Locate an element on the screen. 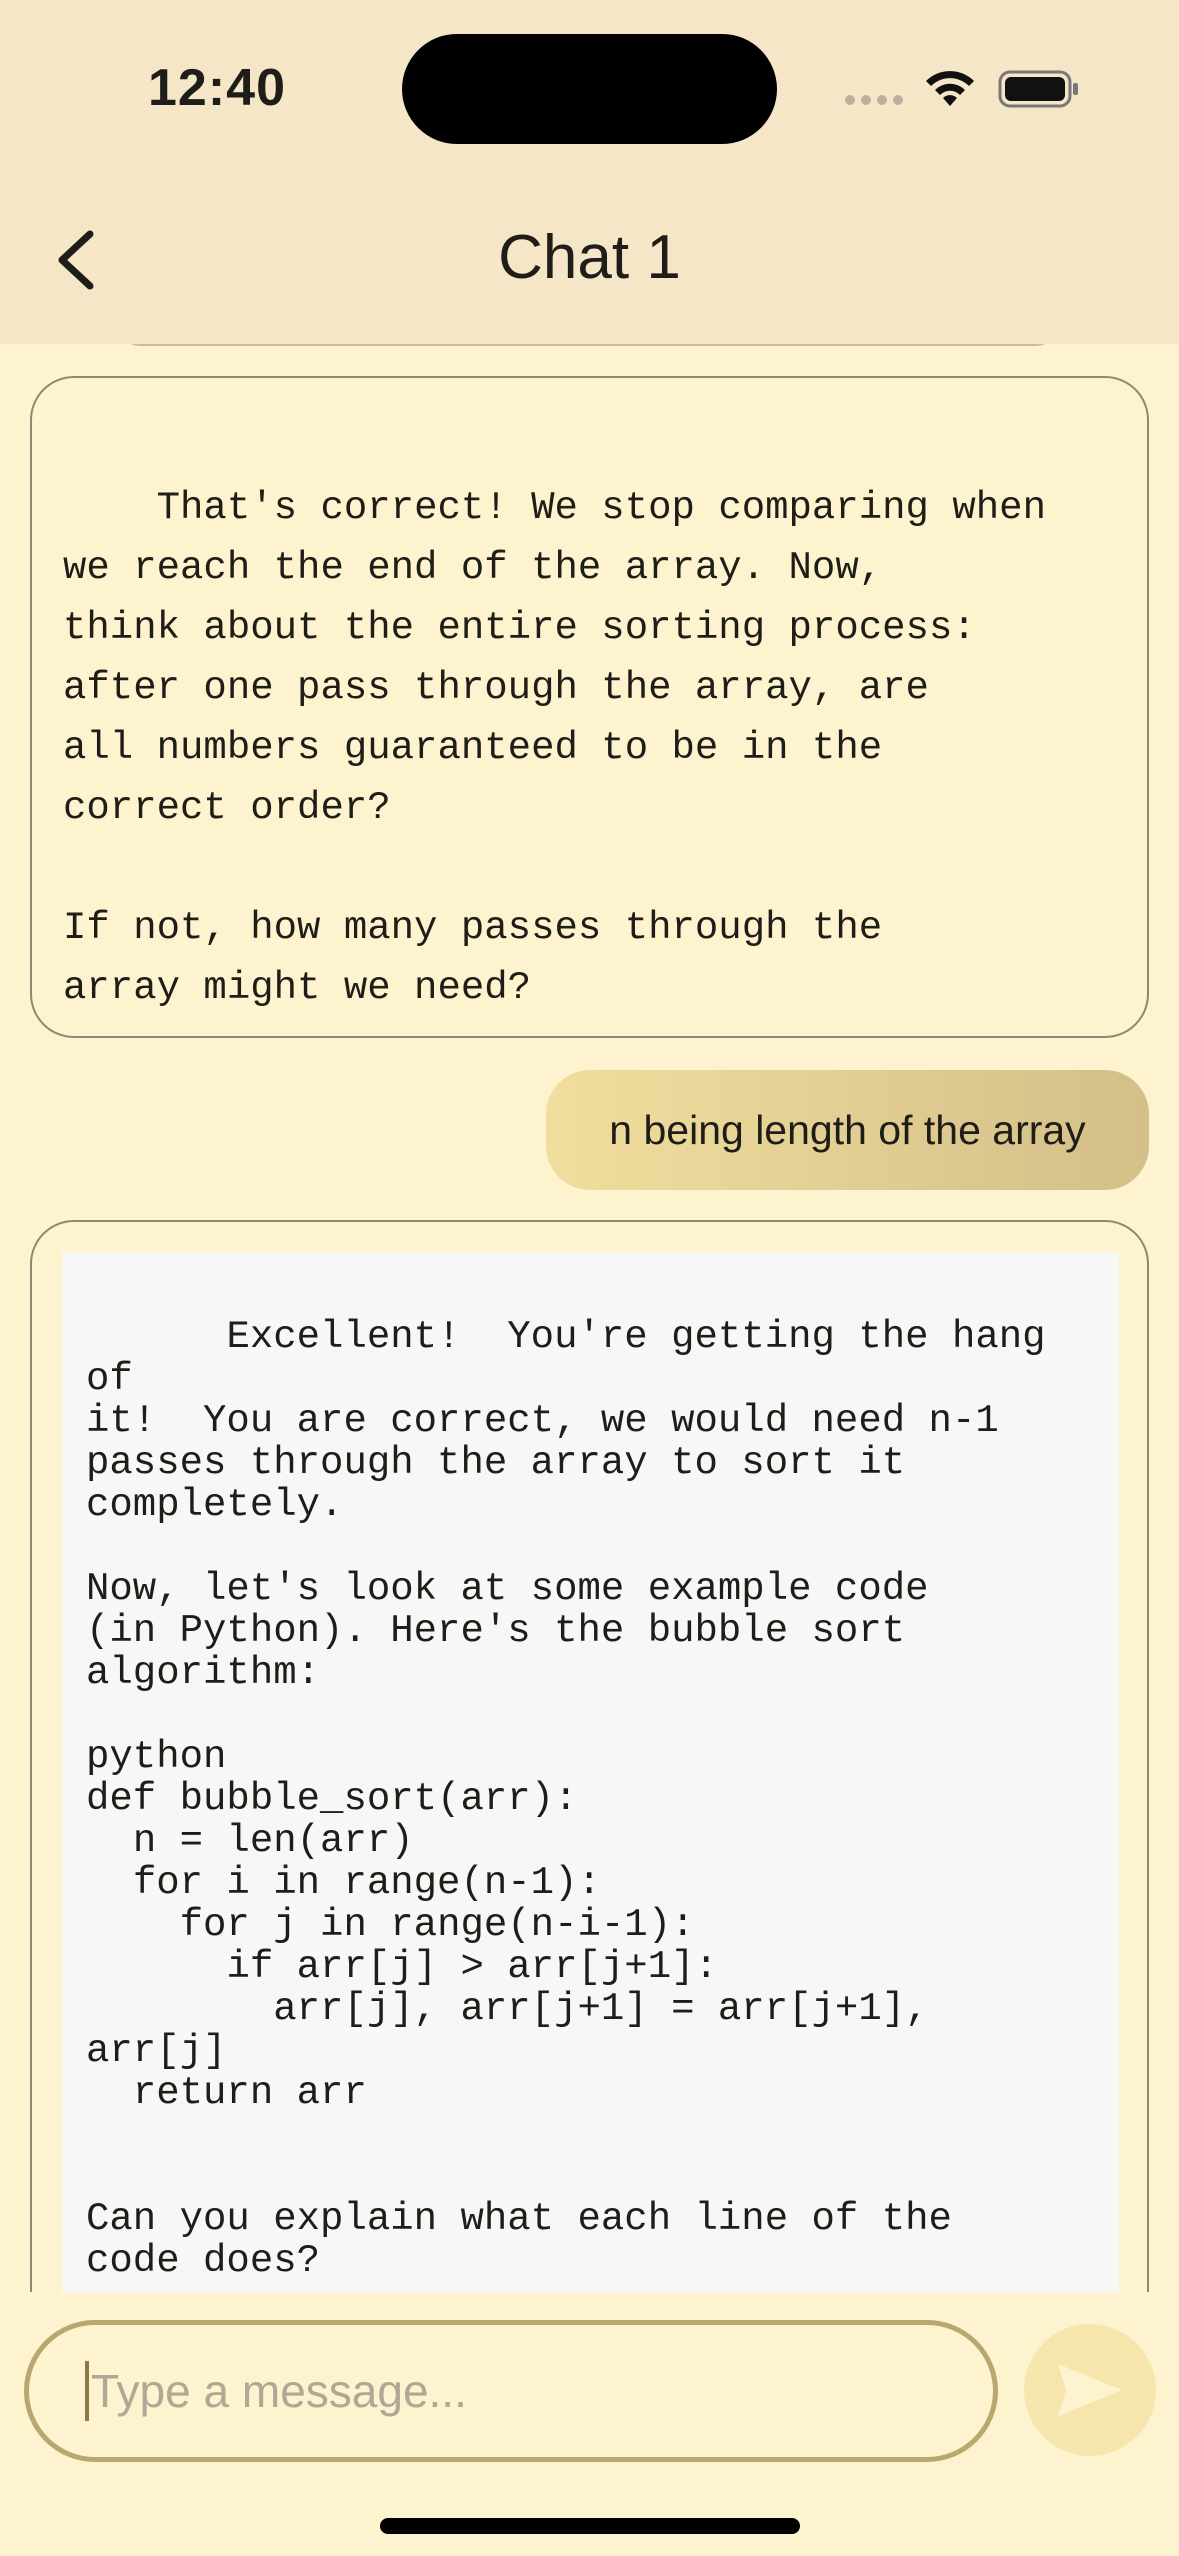  message-input-container is located at coordinates (511, 2391).